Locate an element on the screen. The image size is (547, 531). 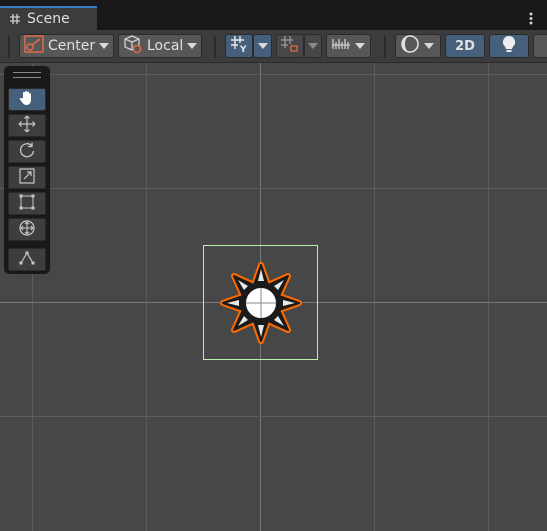
gizmos-ruler-dropdown is located at coordinates (348, 46).